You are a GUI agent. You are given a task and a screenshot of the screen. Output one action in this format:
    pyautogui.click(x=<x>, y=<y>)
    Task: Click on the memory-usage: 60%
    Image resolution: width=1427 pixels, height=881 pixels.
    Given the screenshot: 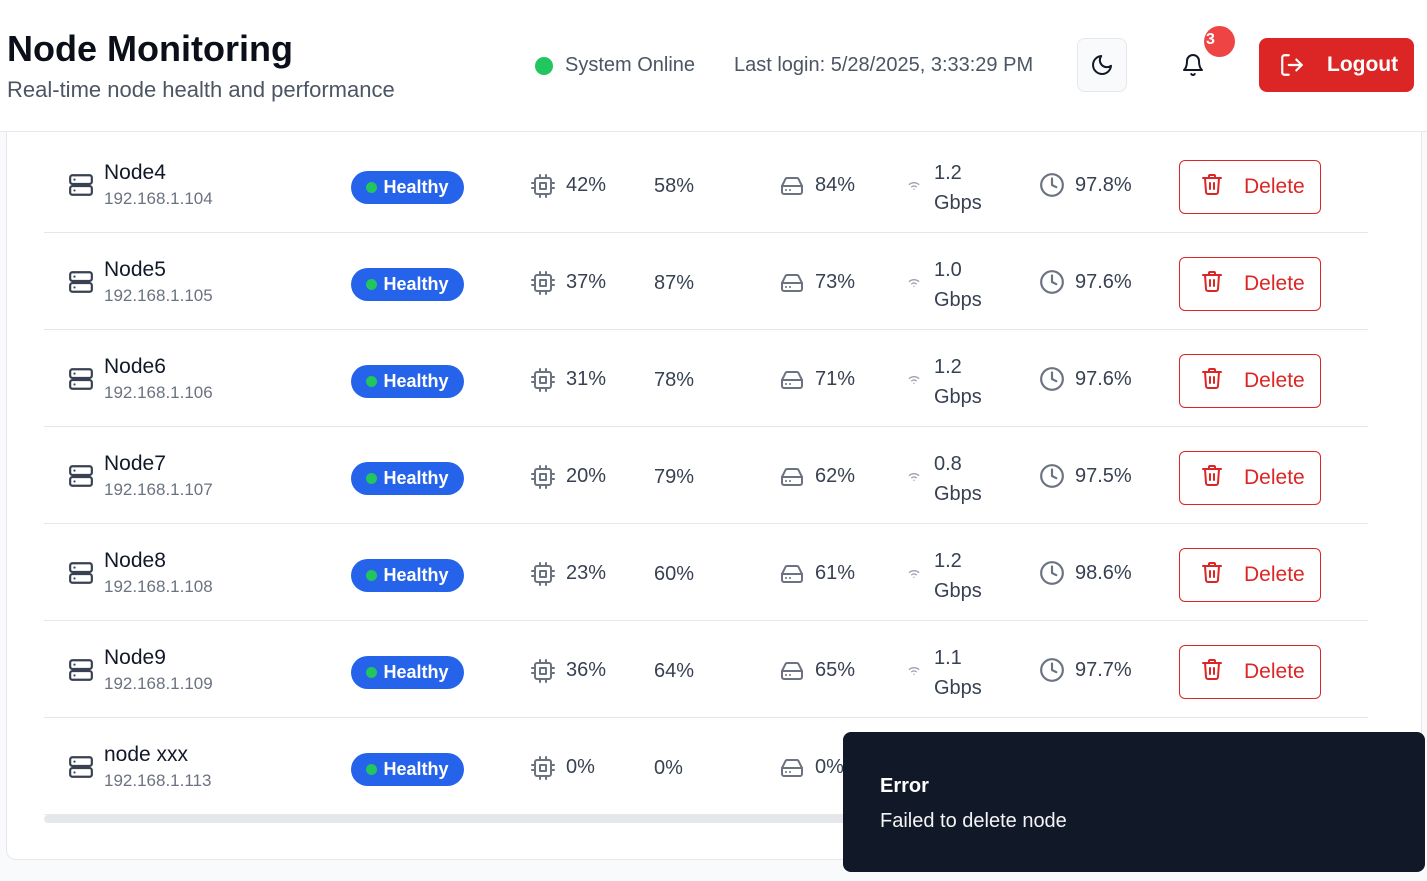 What is the action you would take?
    pyautogui.click(x=674, y=574)
    